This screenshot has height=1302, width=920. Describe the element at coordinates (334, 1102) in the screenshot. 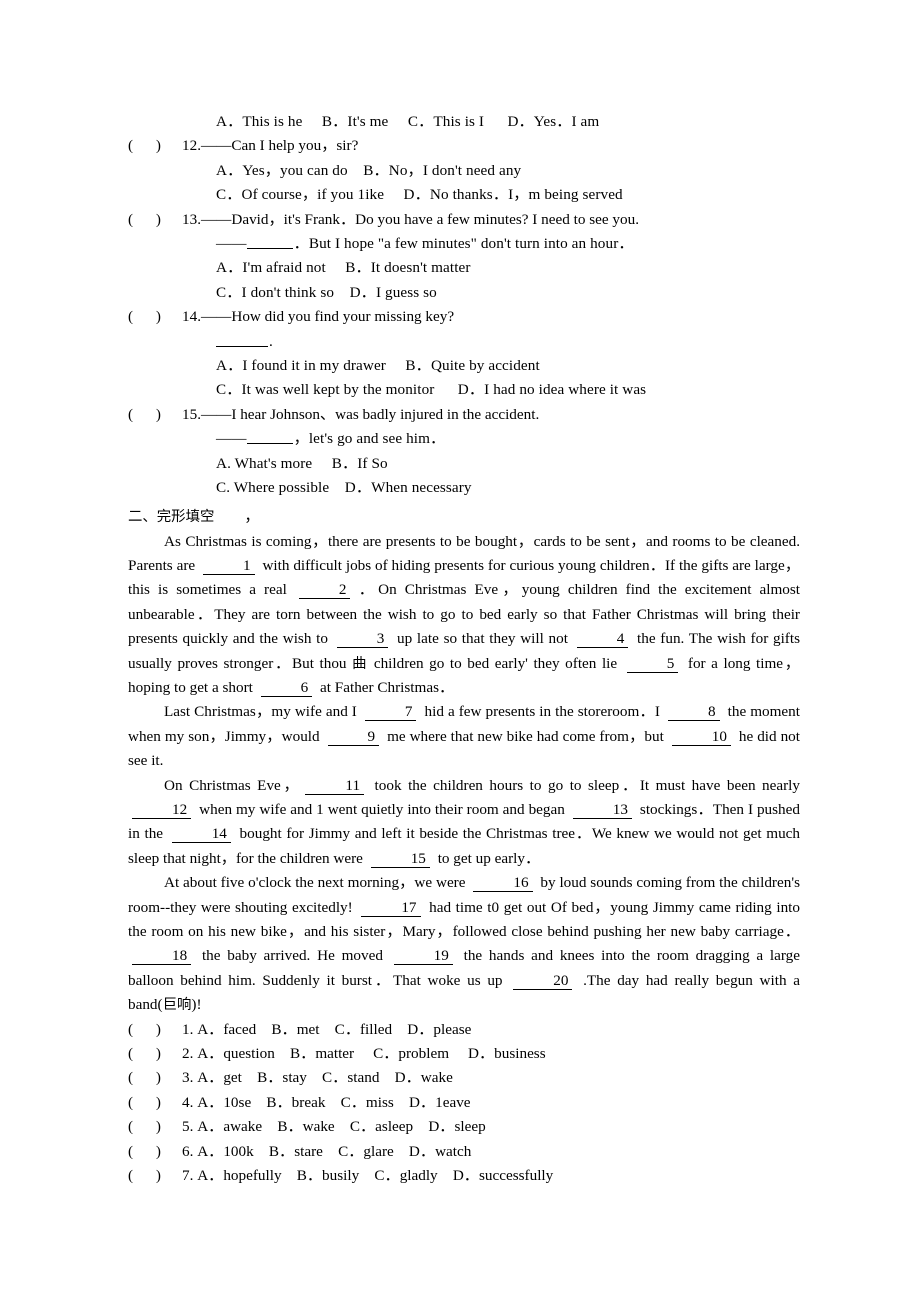

I see `cloze-answer-options: A．10se B．break C．miss D．1eave` at that location.